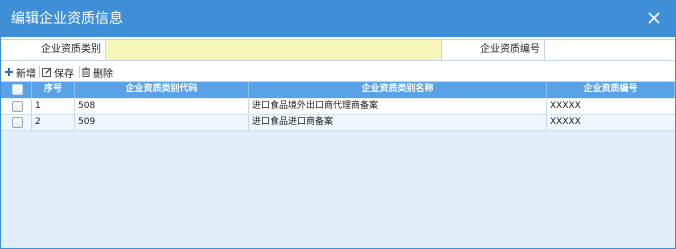  Describe the element at coordinates (67, 19) in the screenshot. I see `dialog-title: 编辑企业资质信息` at that location.